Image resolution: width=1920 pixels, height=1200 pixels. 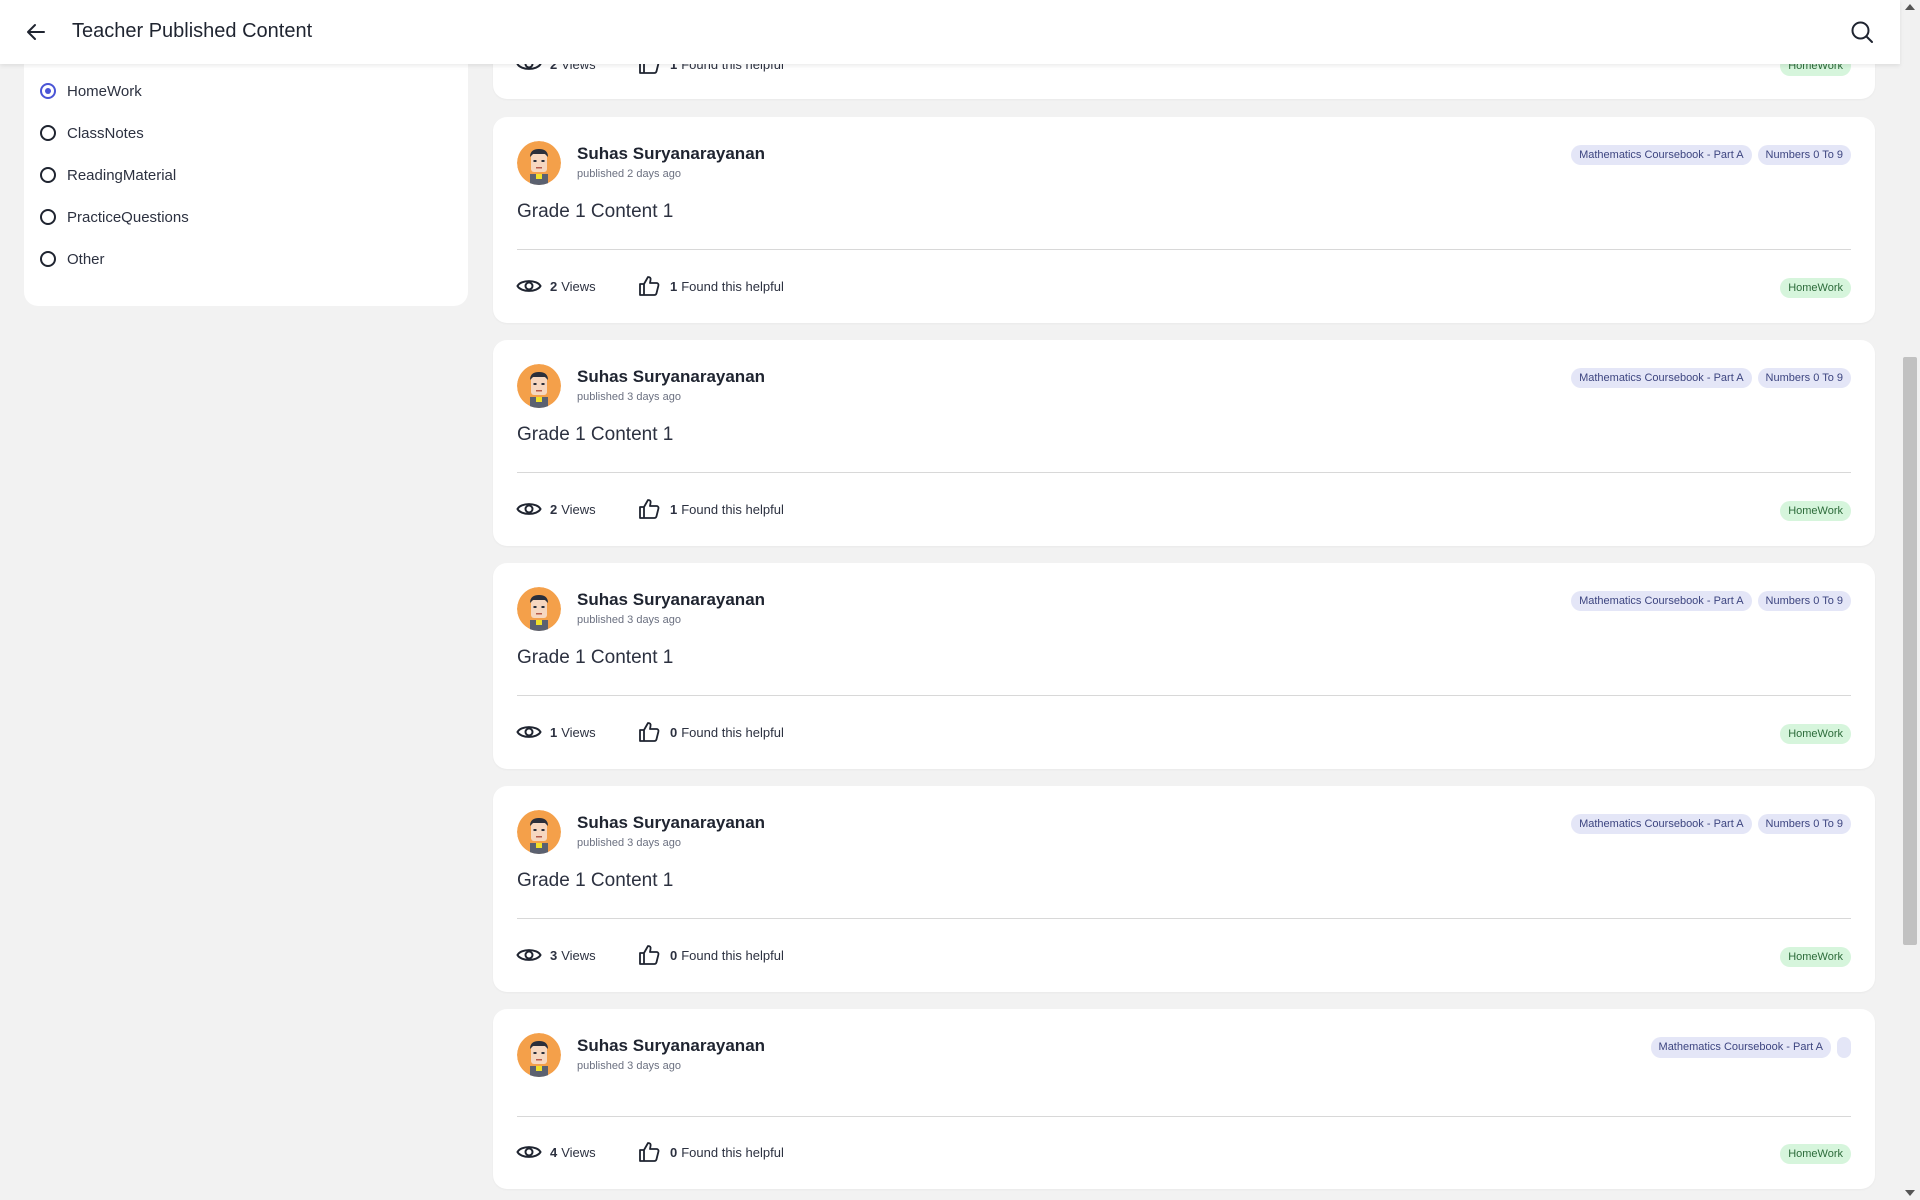 I want to click on filter-option-classnotes: ClassNotes, so click(x=92, y=133).